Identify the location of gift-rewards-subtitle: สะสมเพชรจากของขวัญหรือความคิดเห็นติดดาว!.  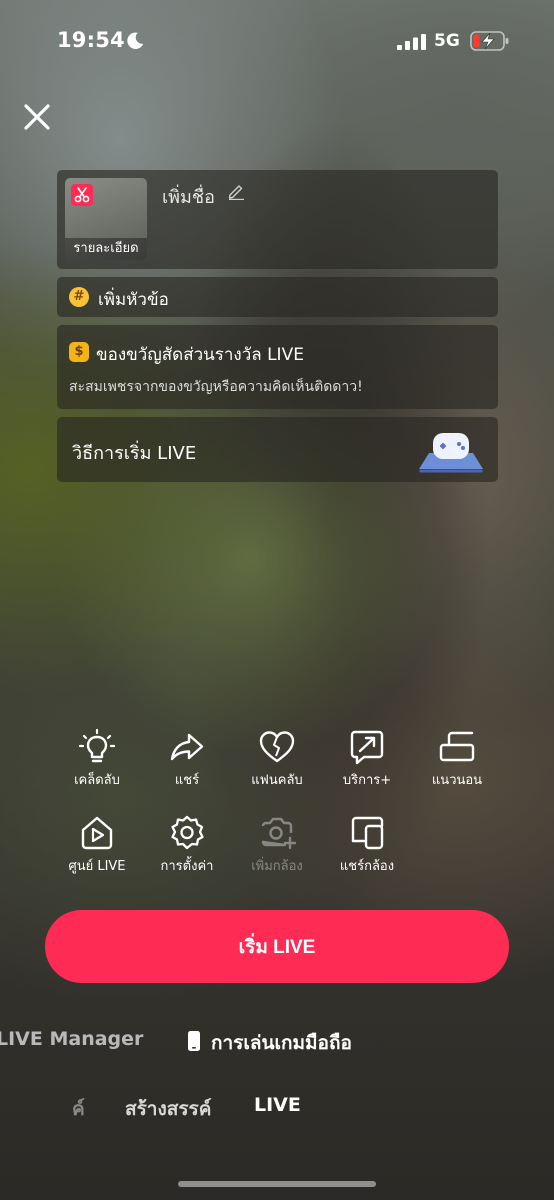
(216, 387).